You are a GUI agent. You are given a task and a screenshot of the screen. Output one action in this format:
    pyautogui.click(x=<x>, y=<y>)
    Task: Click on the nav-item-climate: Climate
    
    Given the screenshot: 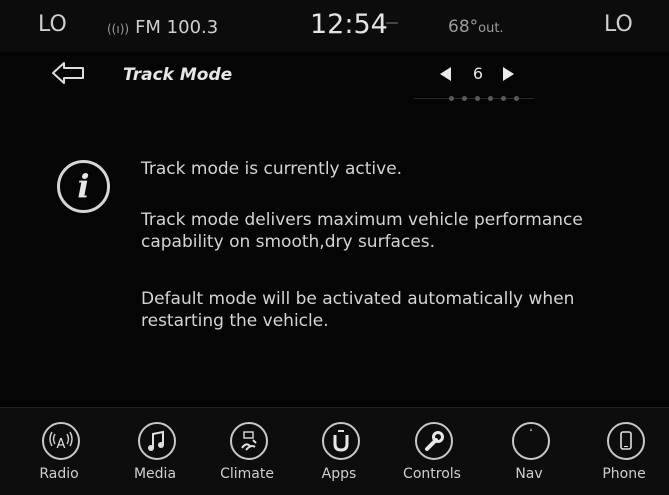 What is the action you would take?
    pyautogui.click(x=249, y=458)
    